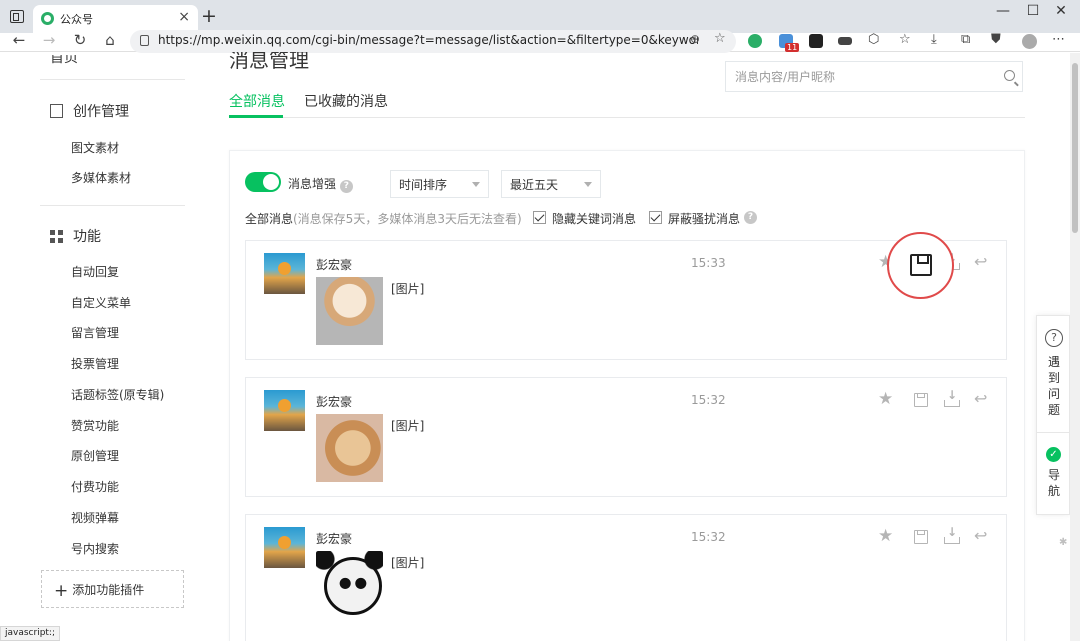 The image size is (1080, 641). I want to click on browser-tab: 公众号 ×, so click(115, 19).